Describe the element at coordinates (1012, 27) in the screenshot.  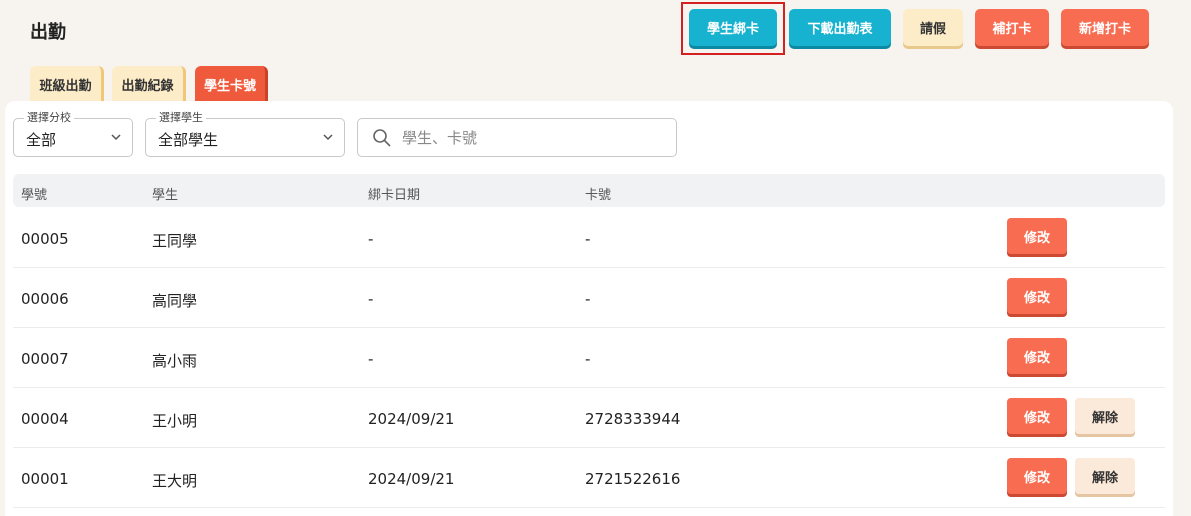
I see `makeup-punch-button: 補打卡` at that location.